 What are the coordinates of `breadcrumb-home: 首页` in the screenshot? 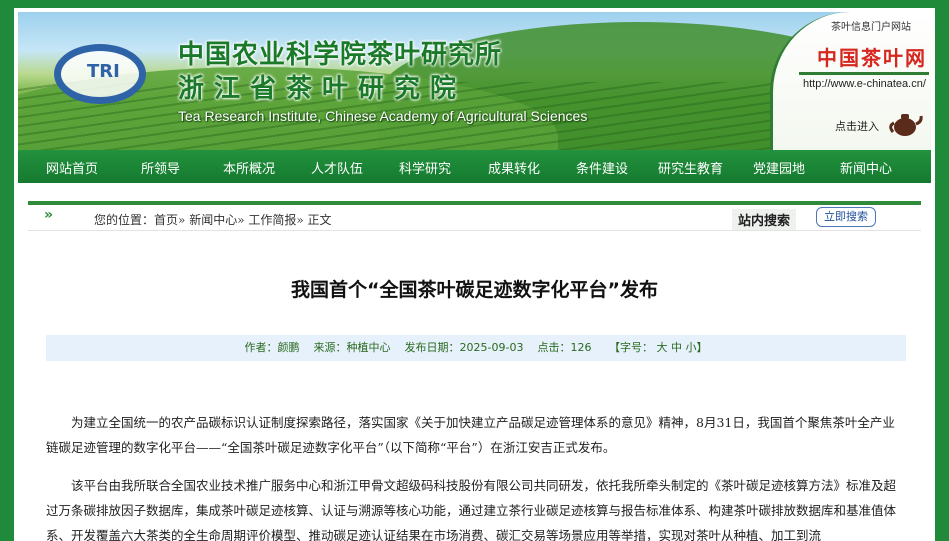 It's located at (166, 220).